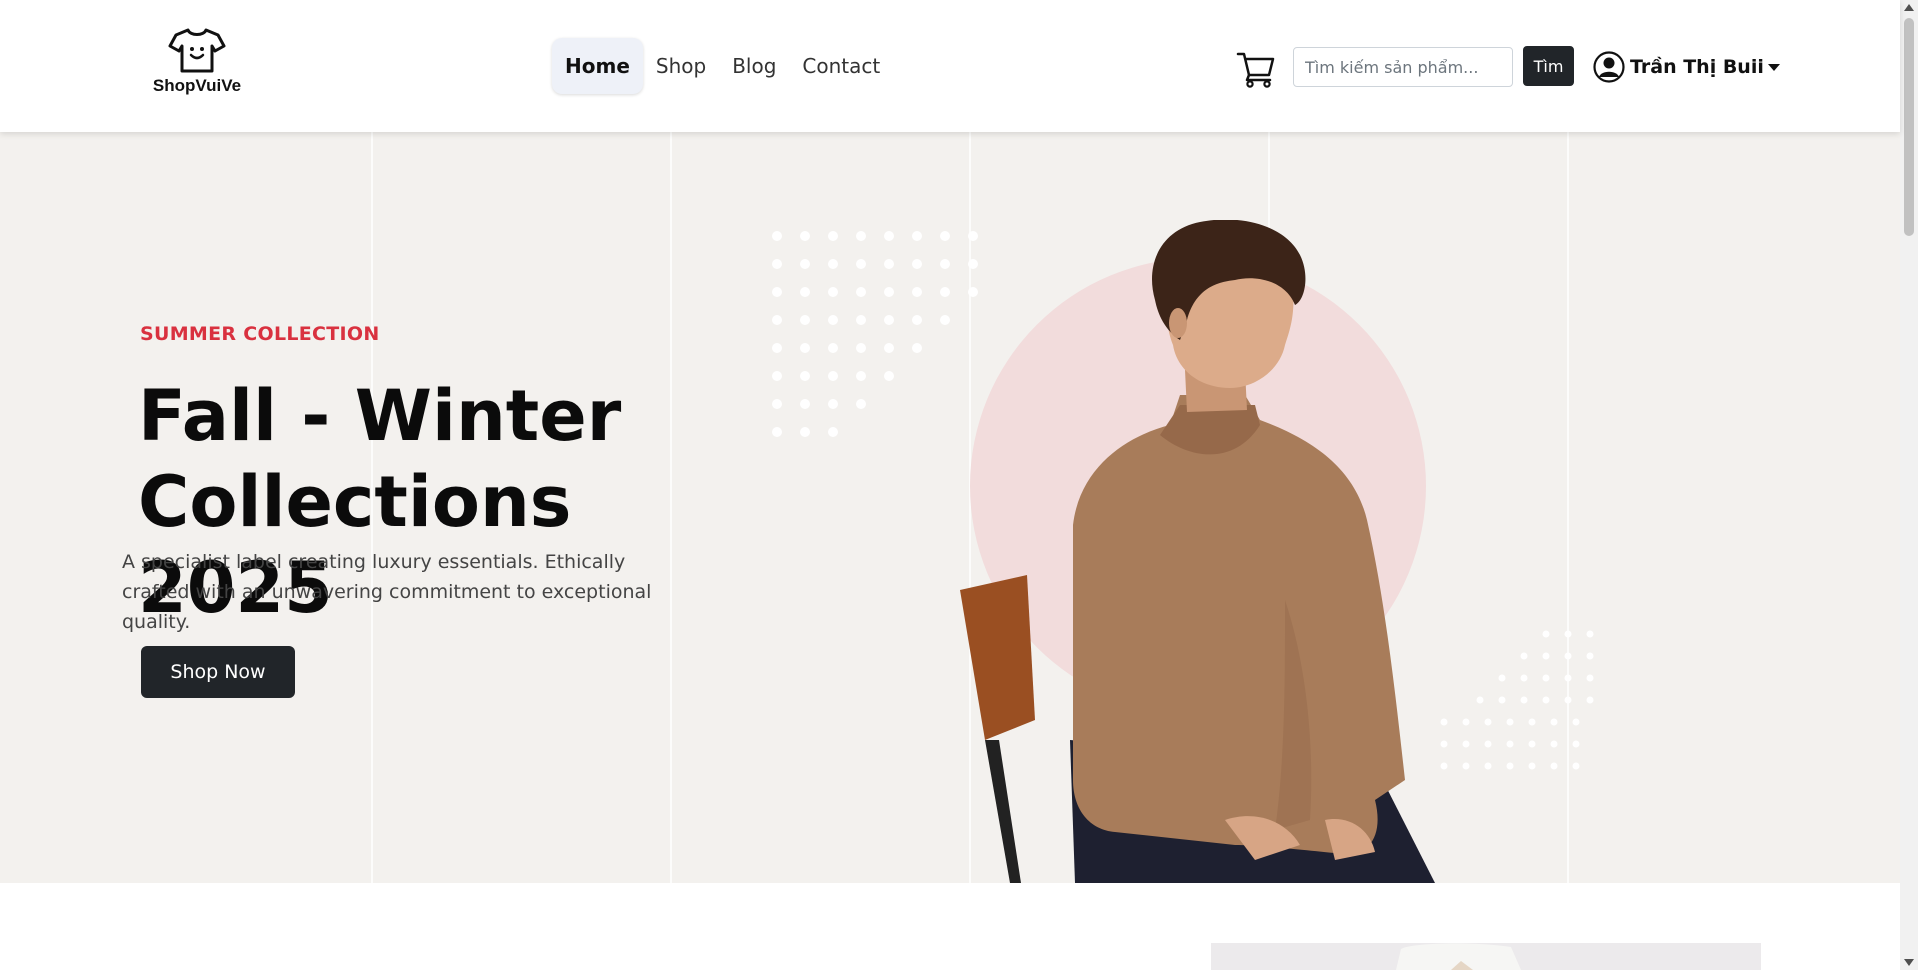  What do you see at coordinates (260, 334) in the screenshot?
I see `hero-subtitle: SUMMER COLLECTION` at bounding box center [260, 334].